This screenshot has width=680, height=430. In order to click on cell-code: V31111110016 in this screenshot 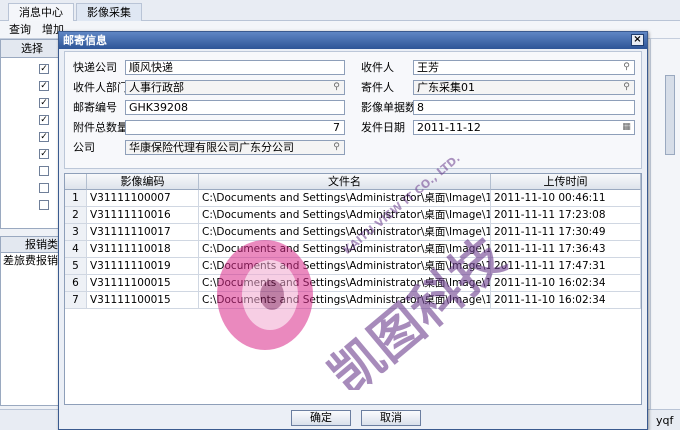, I will do `click(143, 215)`.